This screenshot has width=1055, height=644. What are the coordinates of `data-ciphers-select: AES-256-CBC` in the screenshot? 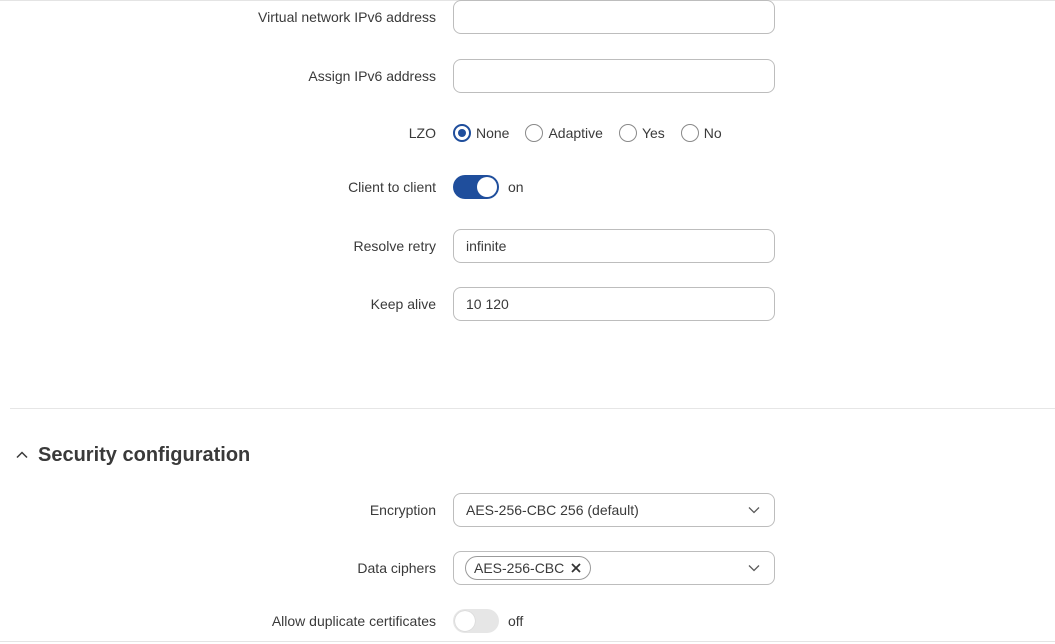 It's located at (614, 568).